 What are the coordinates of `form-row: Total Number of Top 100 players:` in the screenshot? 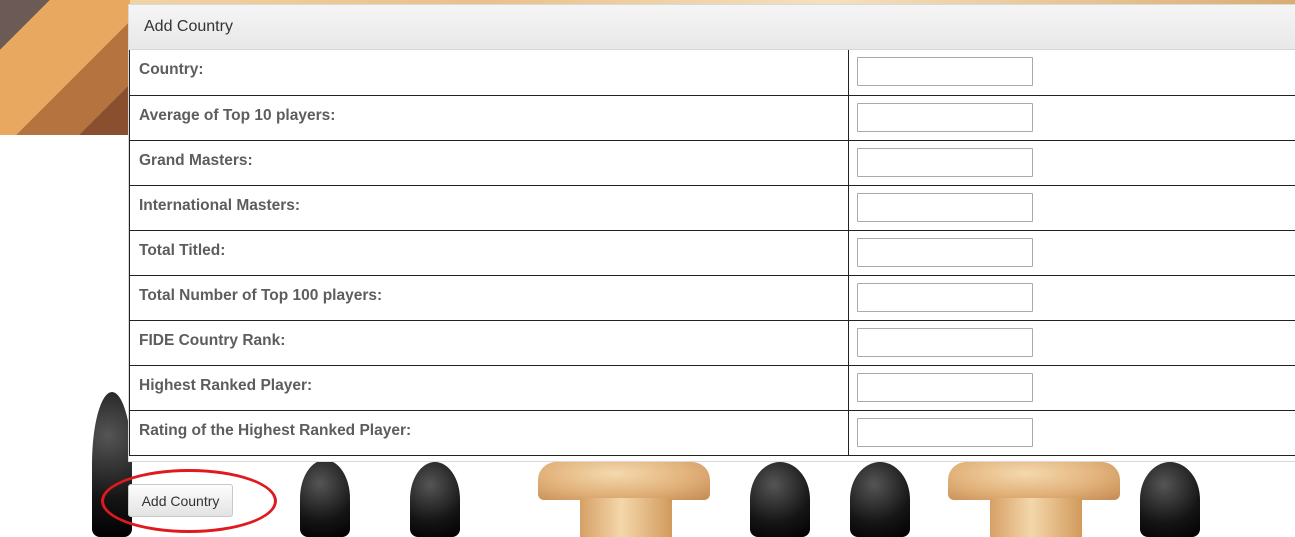 It's located at (712, 297).